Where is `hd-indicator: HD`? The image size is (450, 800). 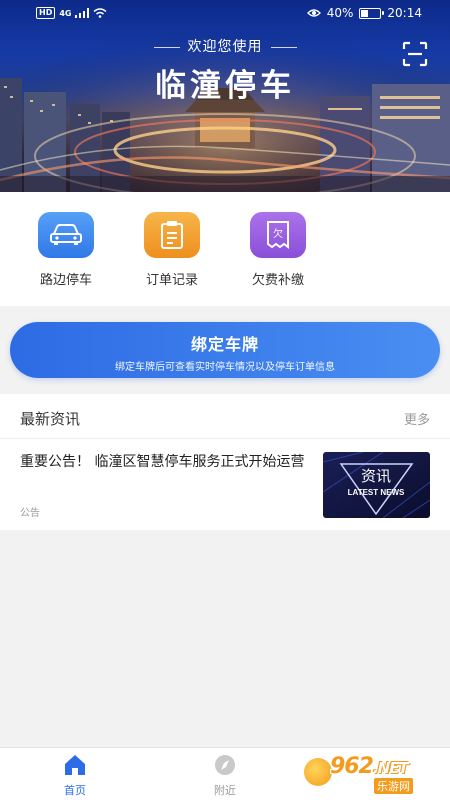 hd-indicator: HD is located at coordinates (46, 13).